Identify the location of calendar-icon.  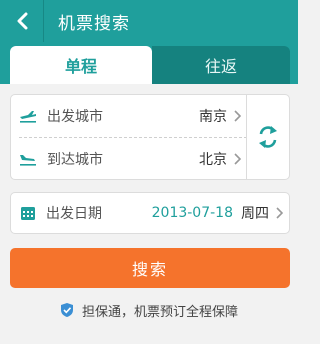
(28, 213).